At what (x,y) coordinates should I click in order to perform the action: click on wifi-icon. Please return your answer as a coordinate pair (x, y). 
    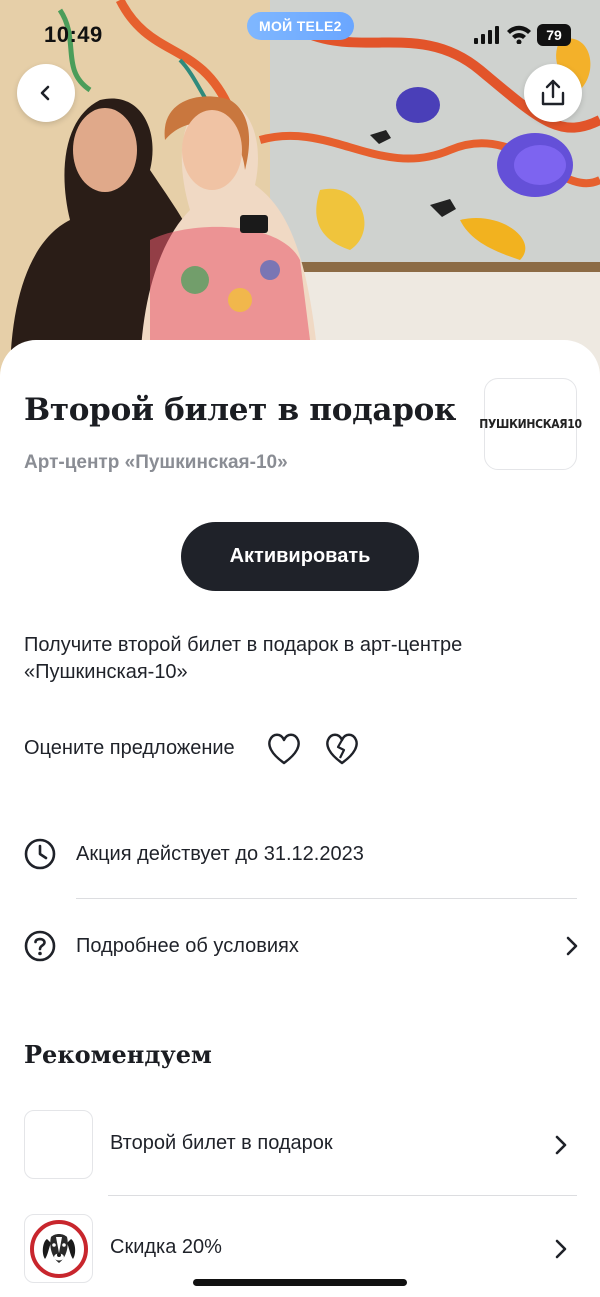
    Looking at the image, I should click on (519, 34).